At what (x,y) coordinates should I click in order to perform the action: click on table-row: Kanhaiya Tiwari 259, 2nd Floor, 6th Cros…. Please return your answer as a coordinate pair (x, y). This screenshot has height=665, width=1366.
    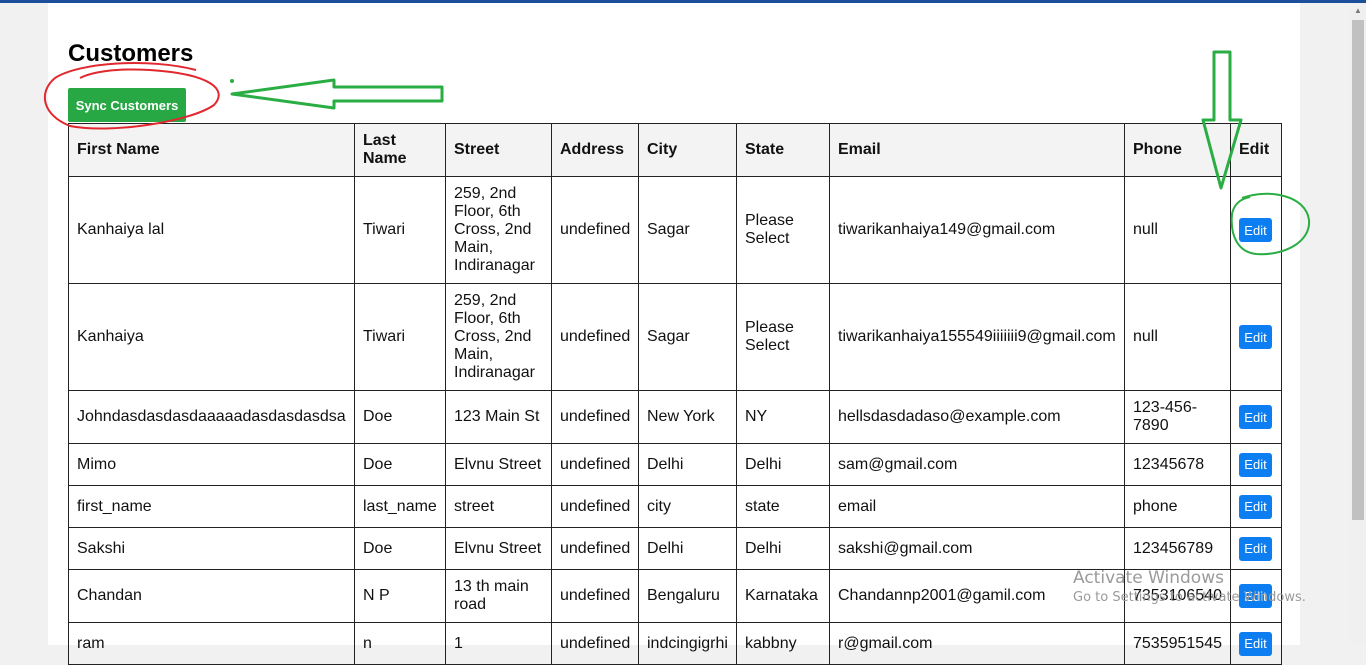
    Looking at the image, I should click on (675, 337).